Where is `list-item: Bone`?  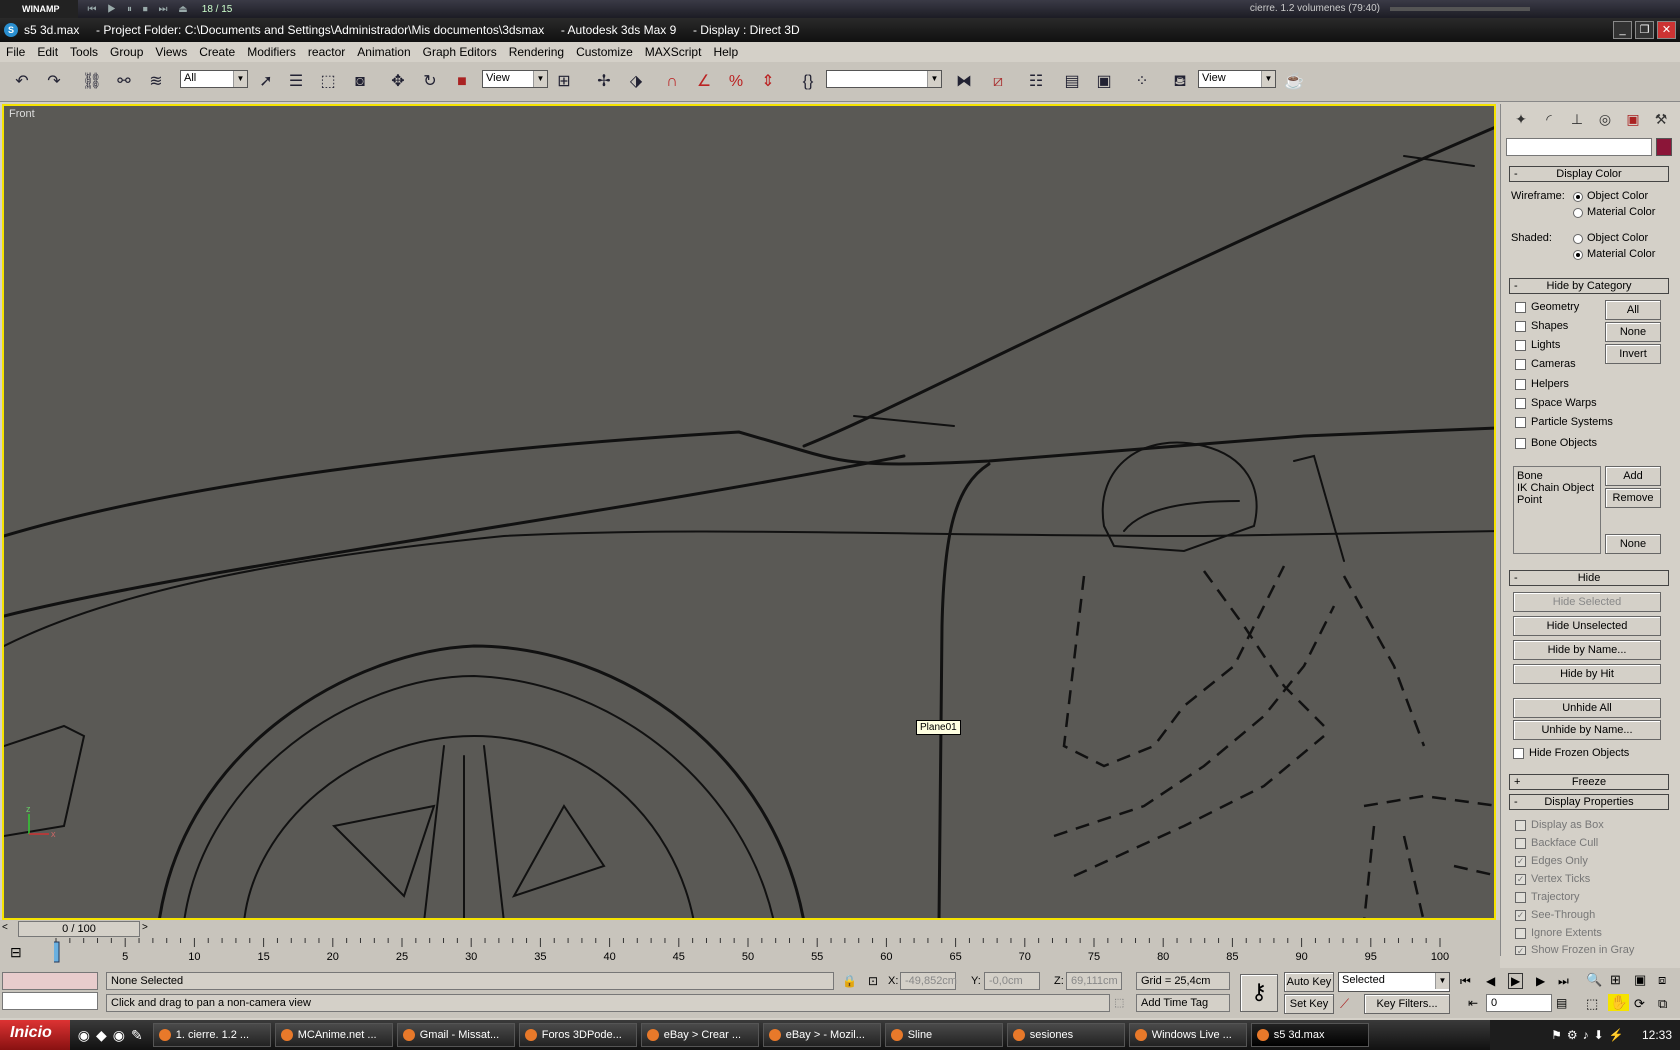 list-item: Bone is located at coordinates (1557, 476).